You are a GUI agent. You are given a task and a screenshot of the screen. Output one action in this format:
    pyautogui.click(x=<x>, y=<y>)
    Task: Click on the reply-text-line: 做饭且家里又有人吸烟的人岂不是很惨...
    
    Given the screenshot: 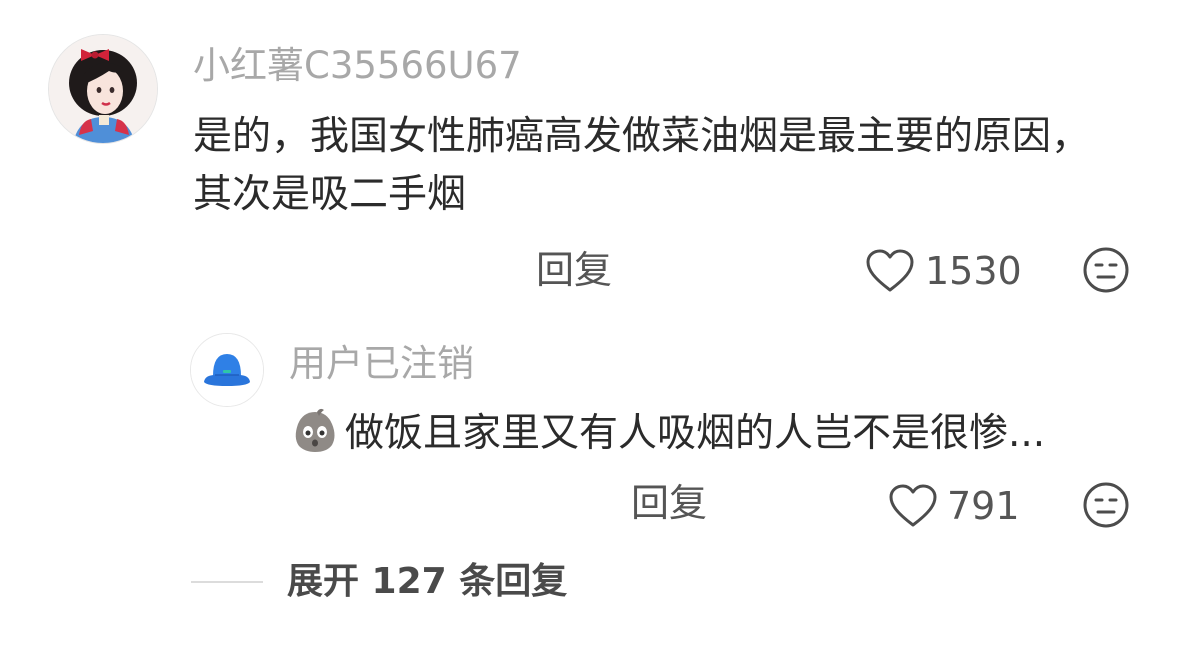 What is the action you would take?
    pyautogui.click(x=709, y=433)
    